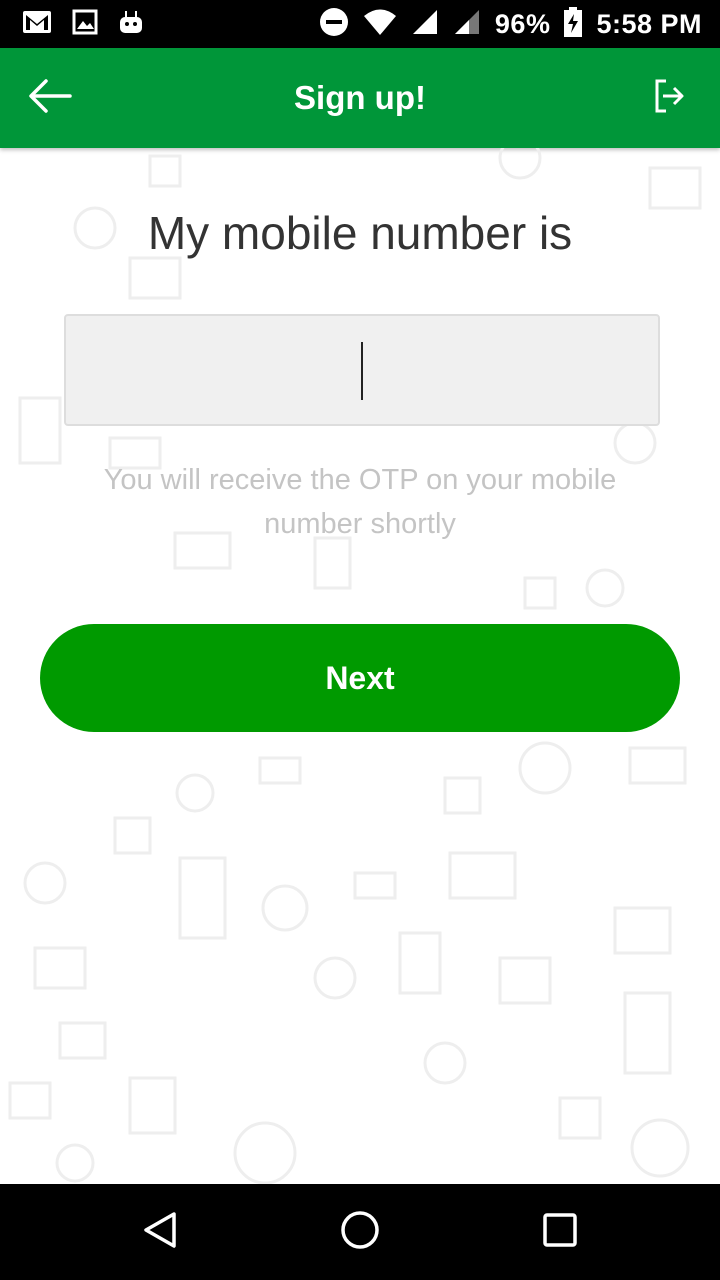 Image resolution: width=720 pixels, height=1280 pixels. I want to click on app-bar: Sign up!, so click(360, 98).